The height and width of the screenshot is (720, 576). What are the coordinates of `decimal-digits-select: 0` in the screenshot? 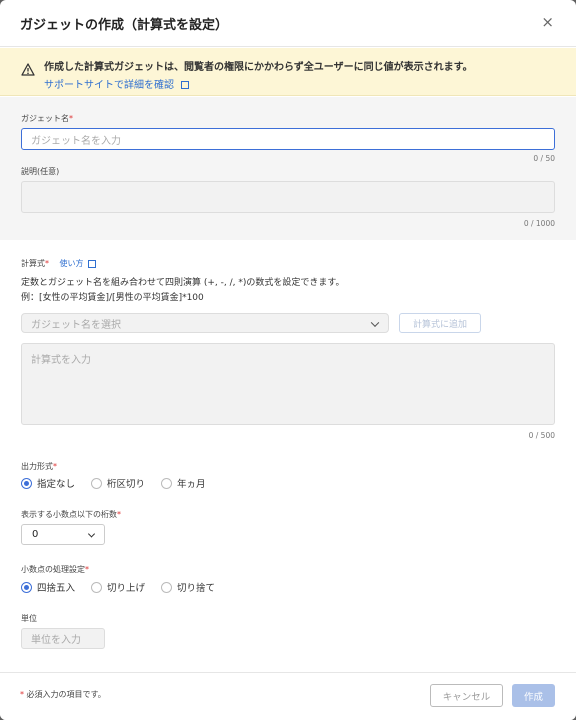 It's located at (63, 534).